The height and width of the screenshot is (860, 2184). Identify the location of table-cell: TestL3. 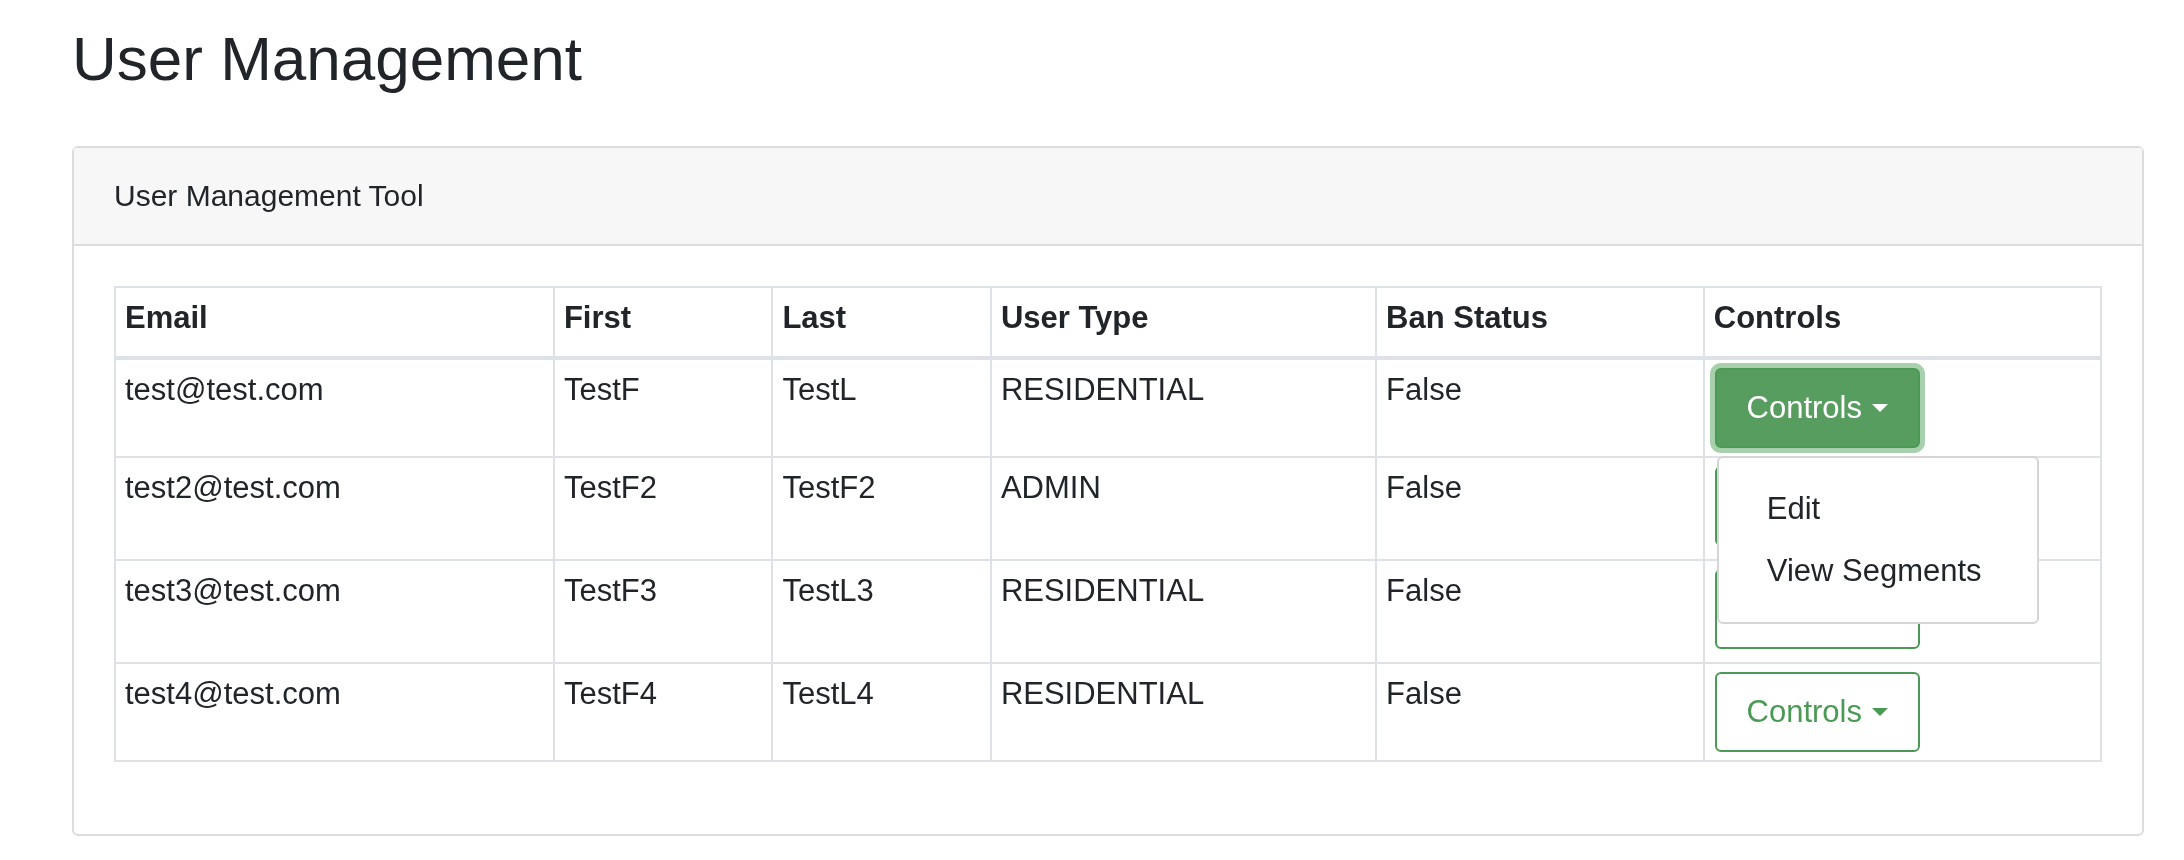
(881, 612).